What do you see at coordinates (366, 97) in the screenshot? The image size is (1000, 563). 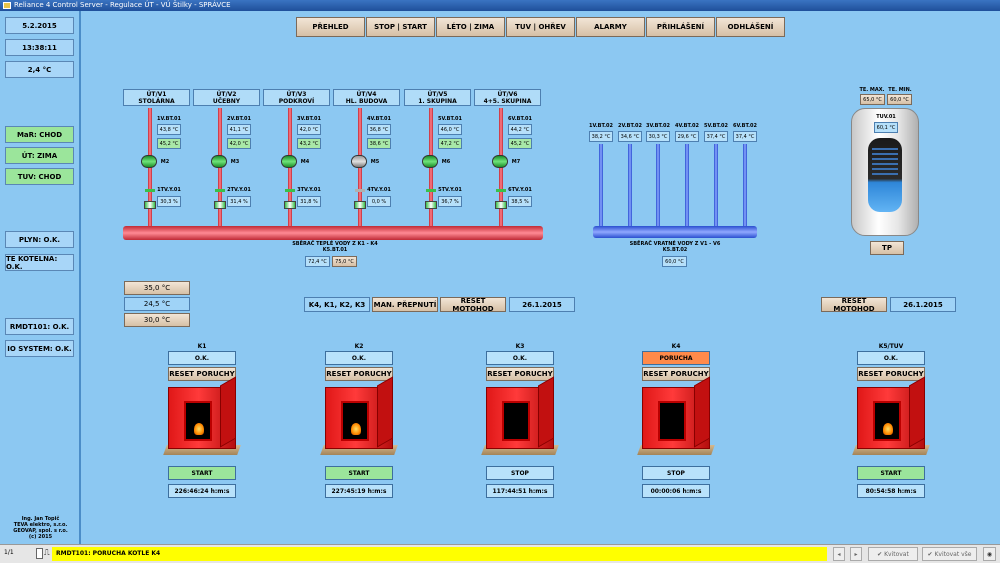 I see `circuit-header: ÚT/V4 HL. BUDOVA` at bounding box center [366, 97].